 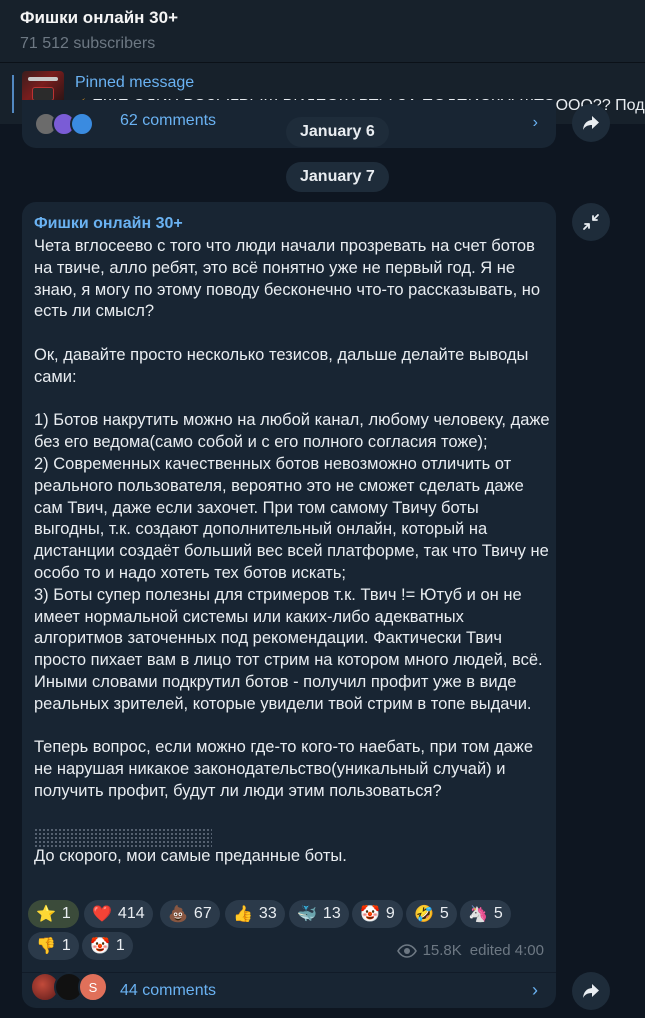 I want to click on unicorn-reaction: 🦄 5, so click(x=485, y=914).